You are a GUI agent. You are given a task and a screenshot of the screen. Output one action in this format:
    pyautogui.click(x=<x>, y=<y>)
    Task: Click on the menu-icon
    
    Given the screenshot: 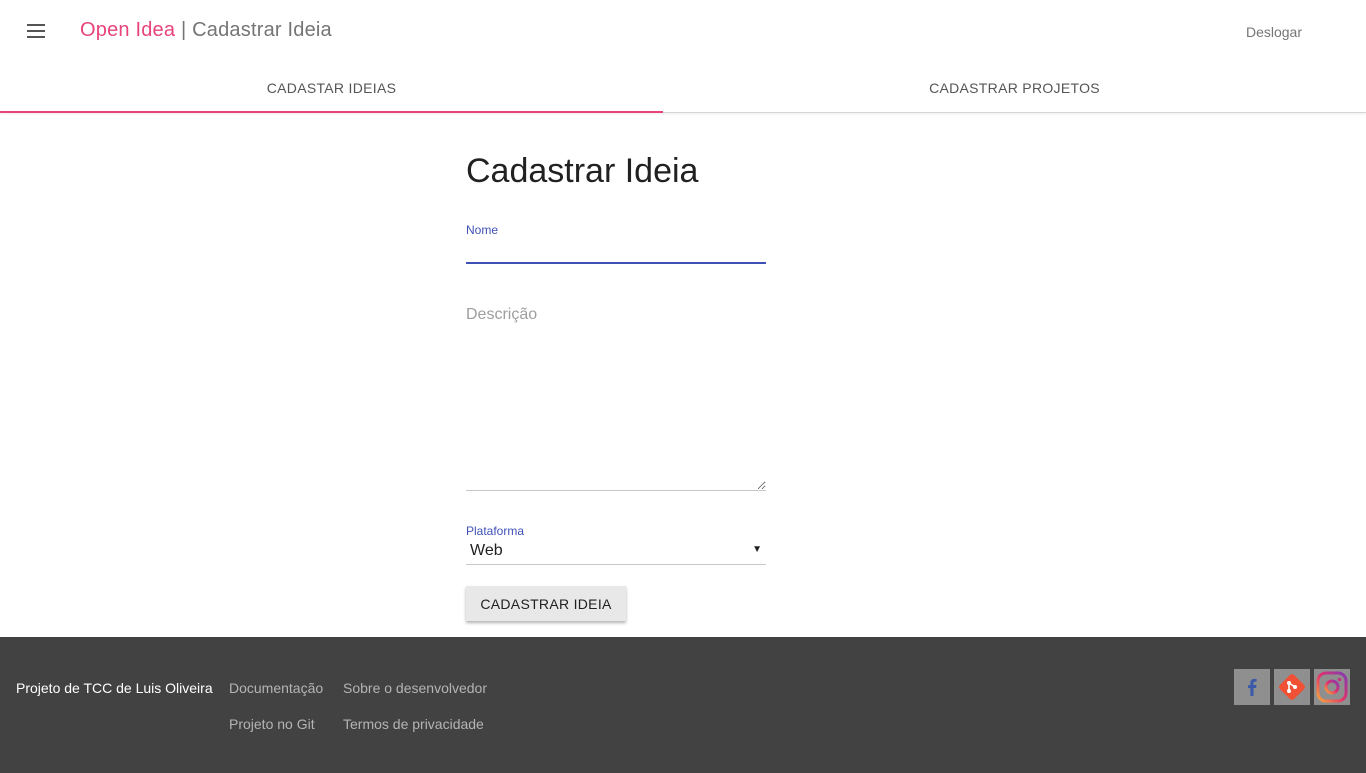 What is the action you would take?
    pyautogui.click(x=36, y=32)
    